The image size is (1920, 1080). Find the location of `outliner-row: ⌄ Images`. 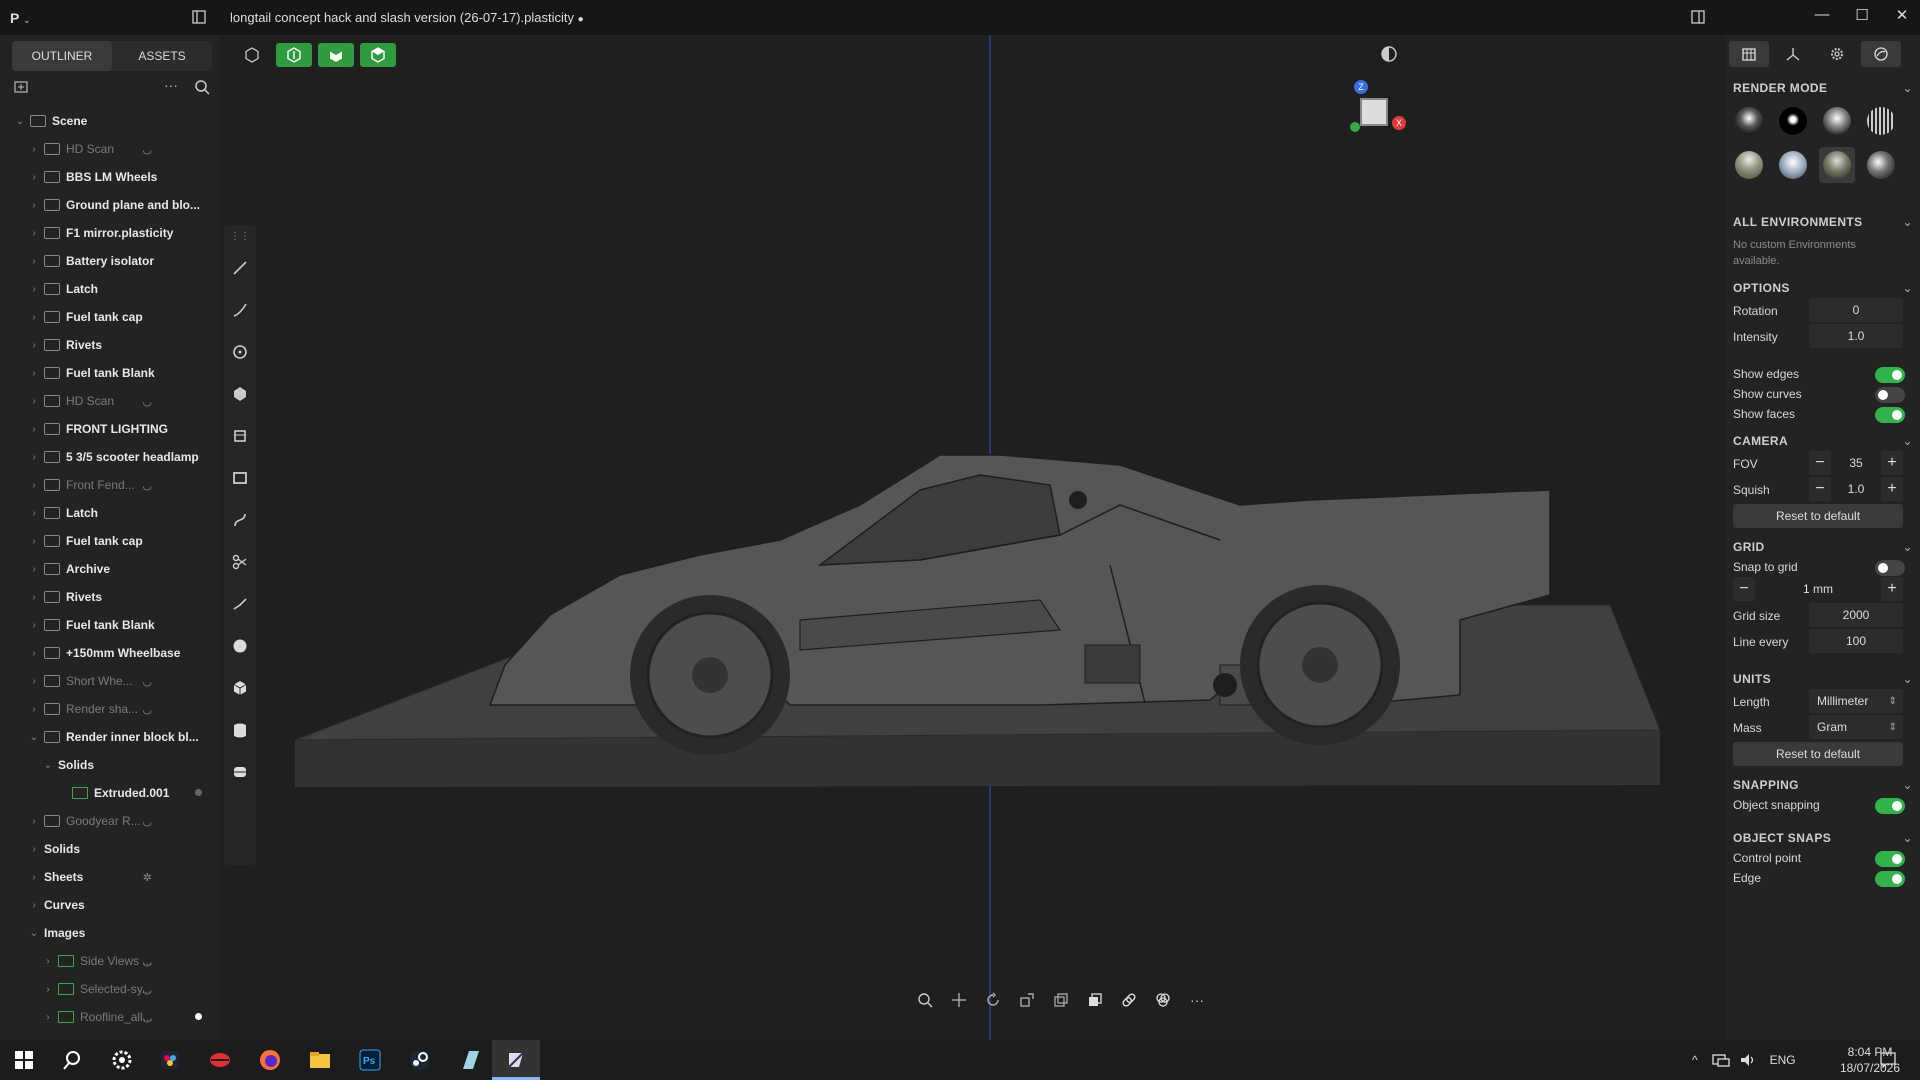

outliner-row: ⌄ Images is located at coordinates (110, 933).